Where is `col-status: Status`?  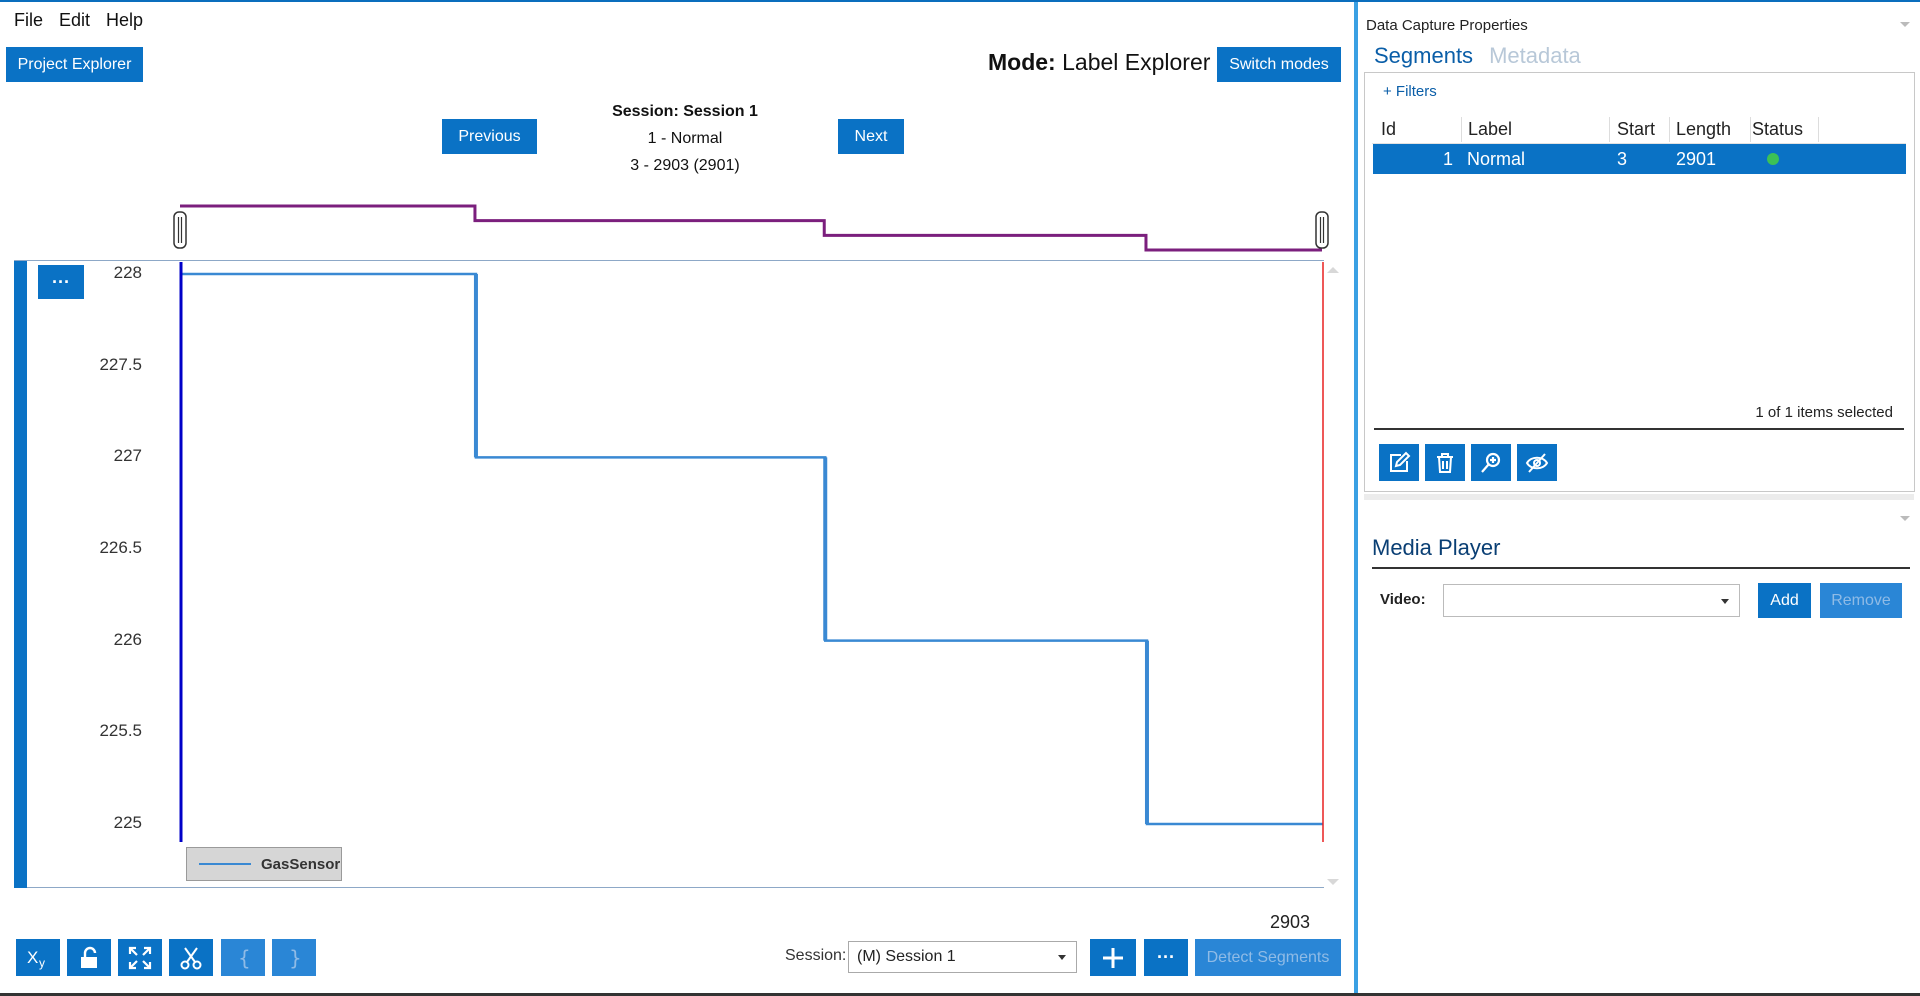 col-status: Status is located at coordinates (1777, 129).